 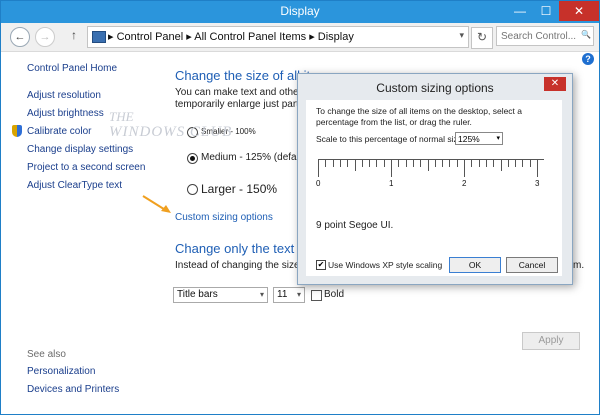 I want to click on sidebar-item-personalization: Personalization, so click(x=61, y=371).